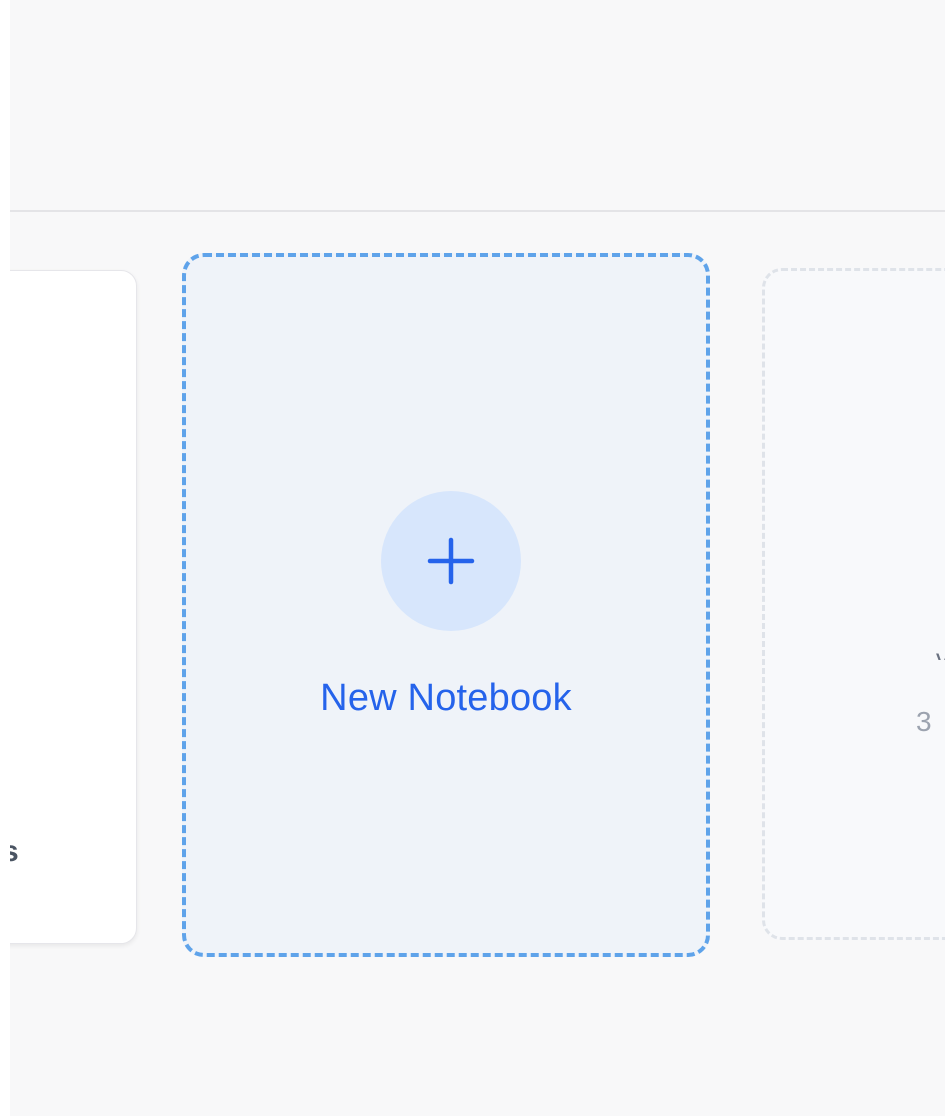  I want to click on notebook-card-right, so click(853, 604).